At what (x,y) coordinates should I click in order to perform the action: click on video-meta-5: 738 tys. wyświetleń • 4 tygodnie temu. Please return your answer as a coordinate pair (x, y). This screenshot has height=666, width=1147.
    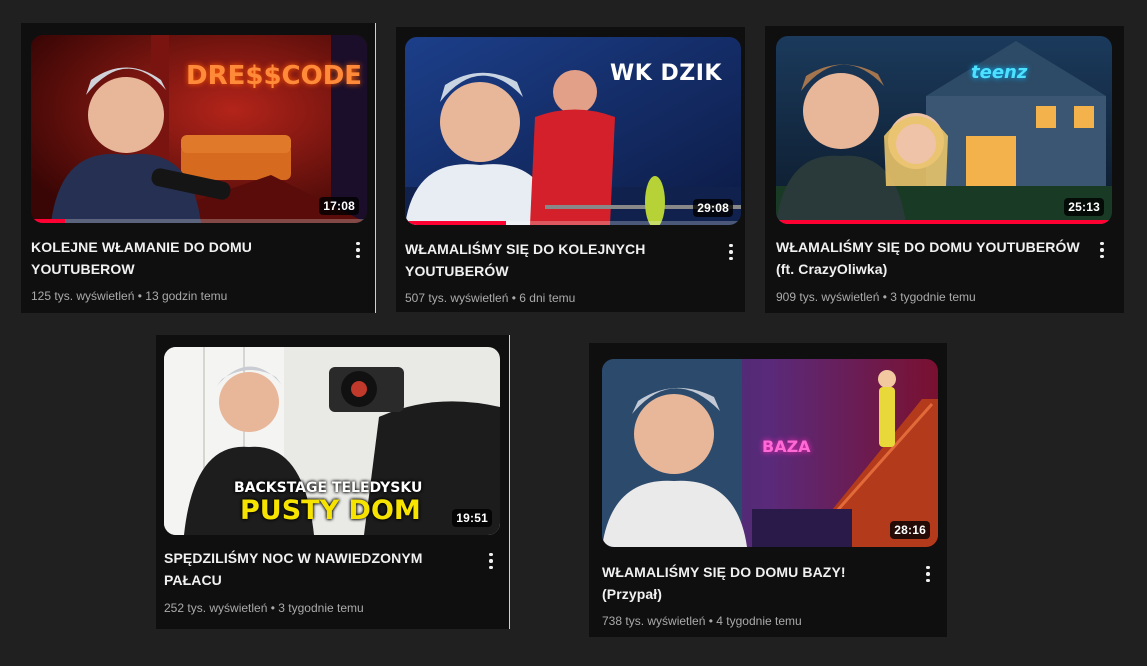
    Looking at the image, I should click on (702, 621).